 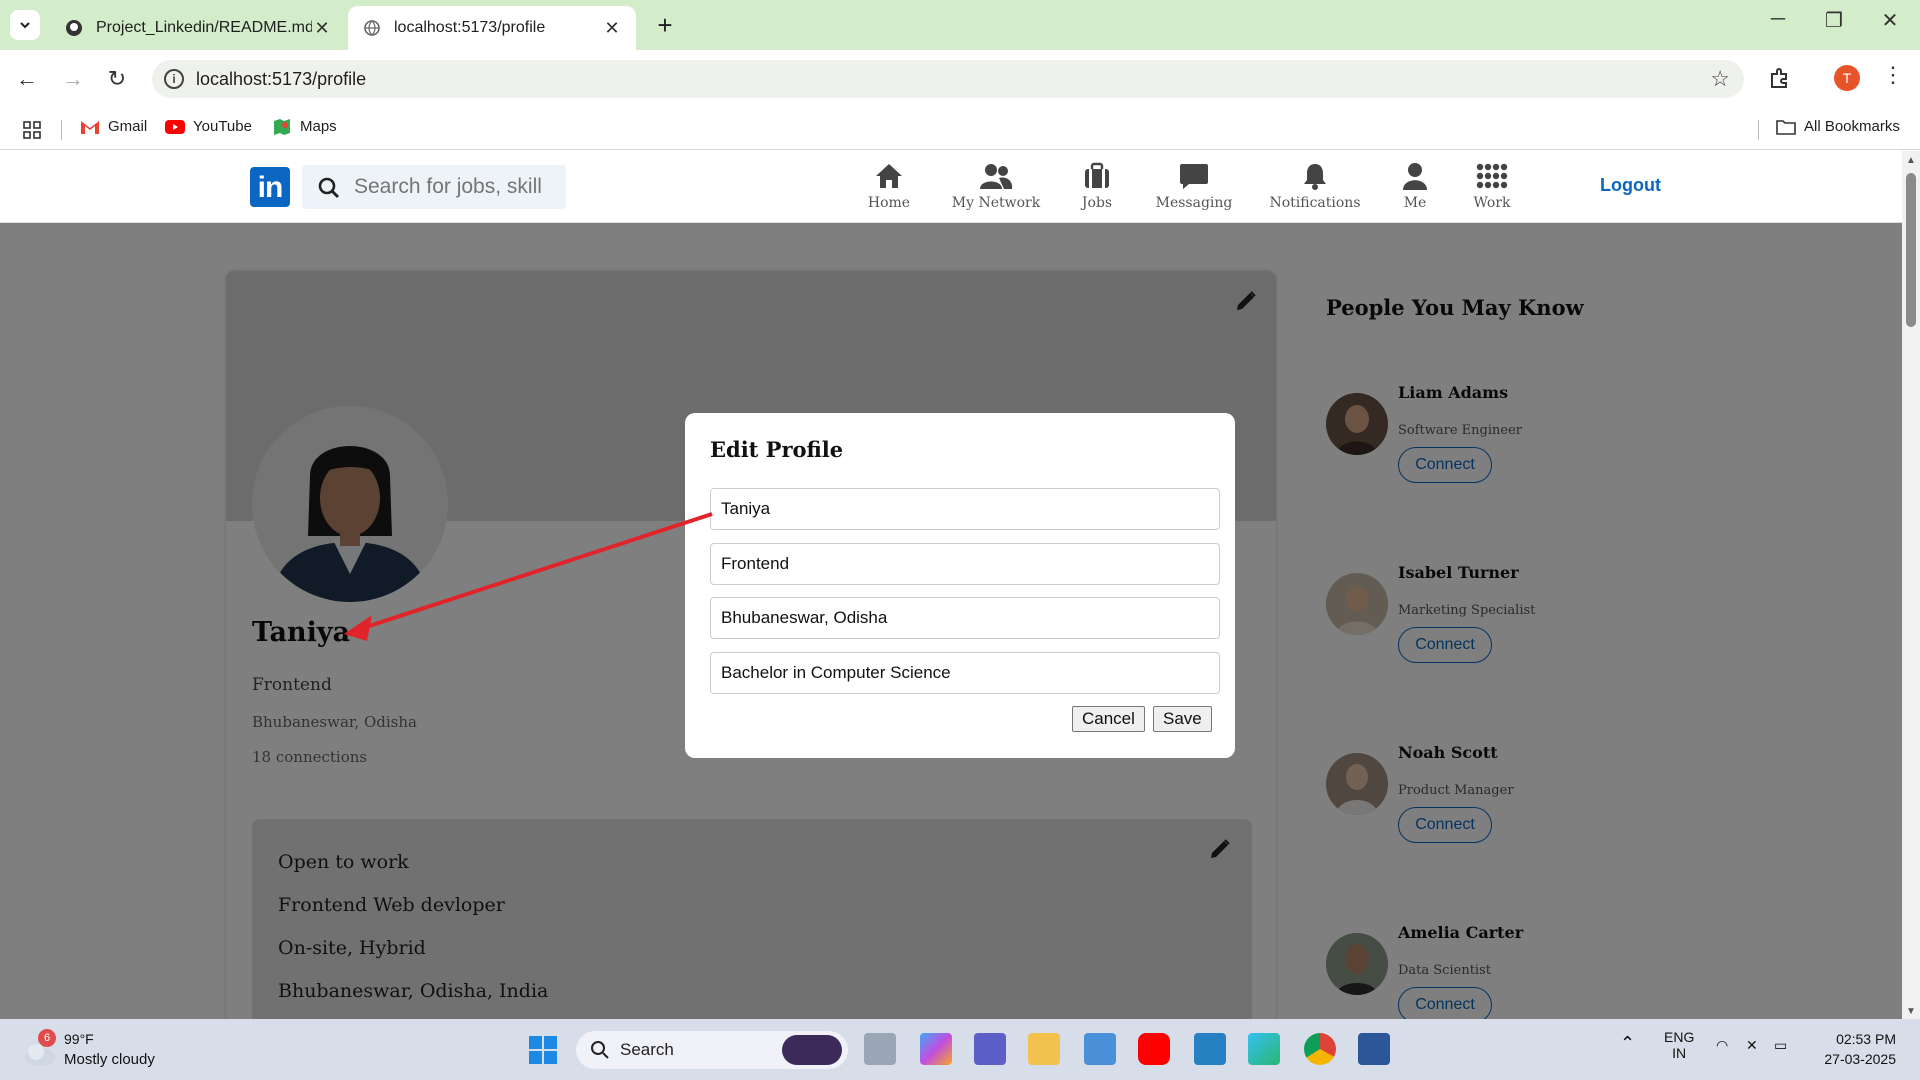 I want to click on language-indicator: ENG IN, so click(x=1679, y=1045).